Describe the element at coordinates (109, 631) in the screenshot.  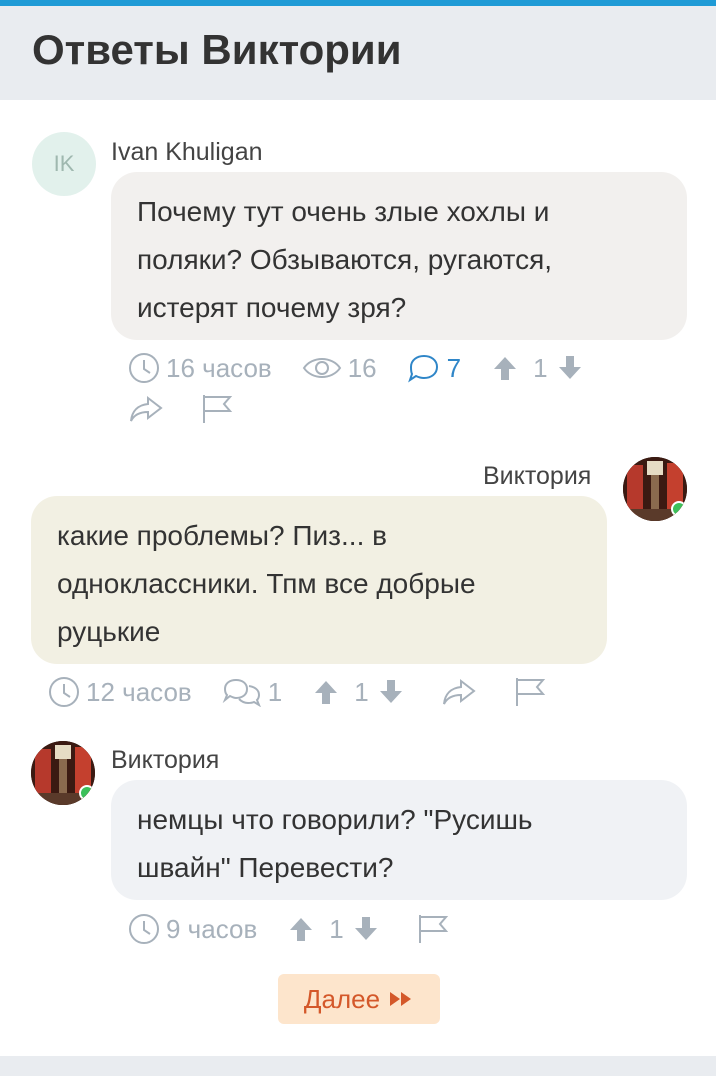
I see `comment-text-line: руцькие` at that location.